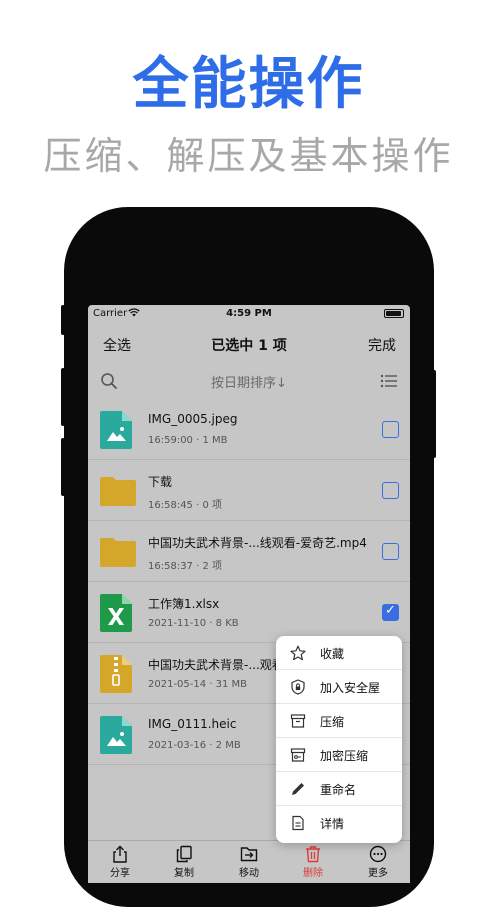 The image size is (497, 907). What do you see at coordinates (248, 84) in the screenshot?
I see `promo-title: 全能操作` at bounding box center [248, 84].